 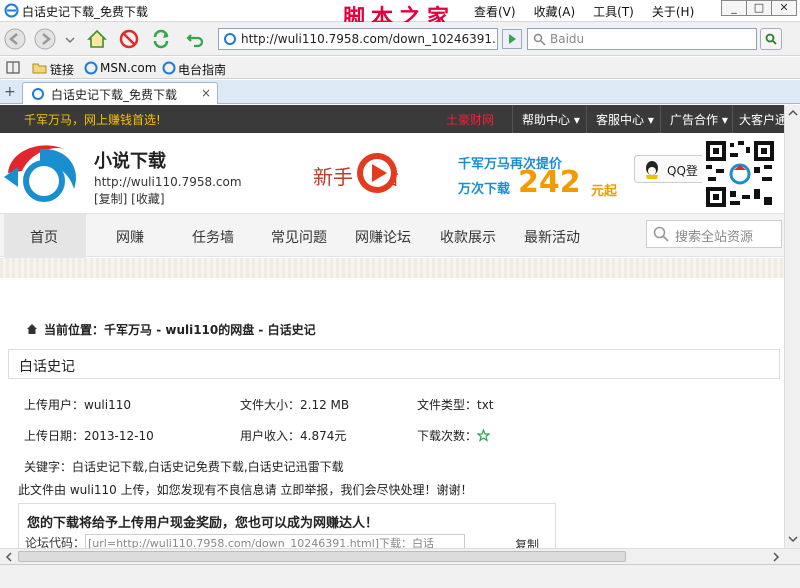 What do you see at coordinates (130, 237) in the screenshot?
I see `nav-earn: 网赚` at bounding box center [130, 237].